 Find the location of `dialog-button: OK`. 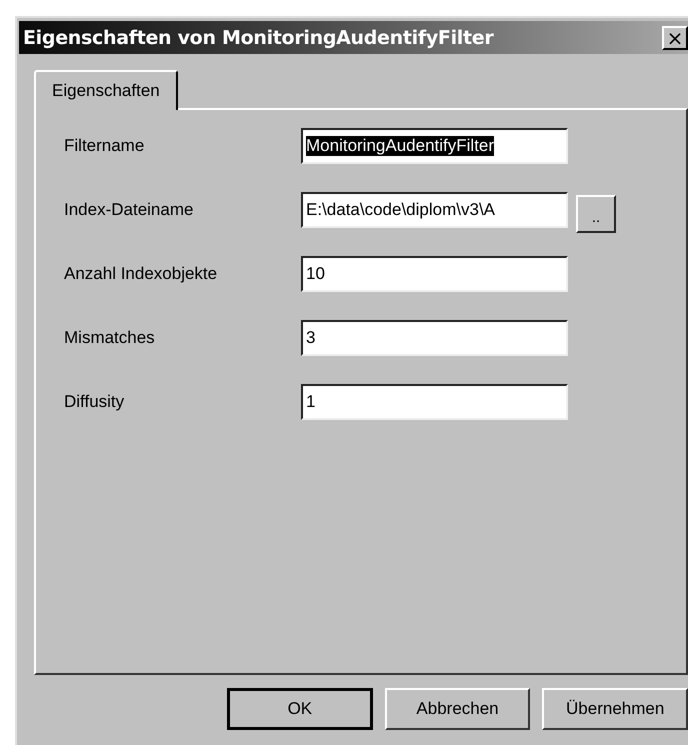

dialog-button: OK is located at coordinates (300, 709).